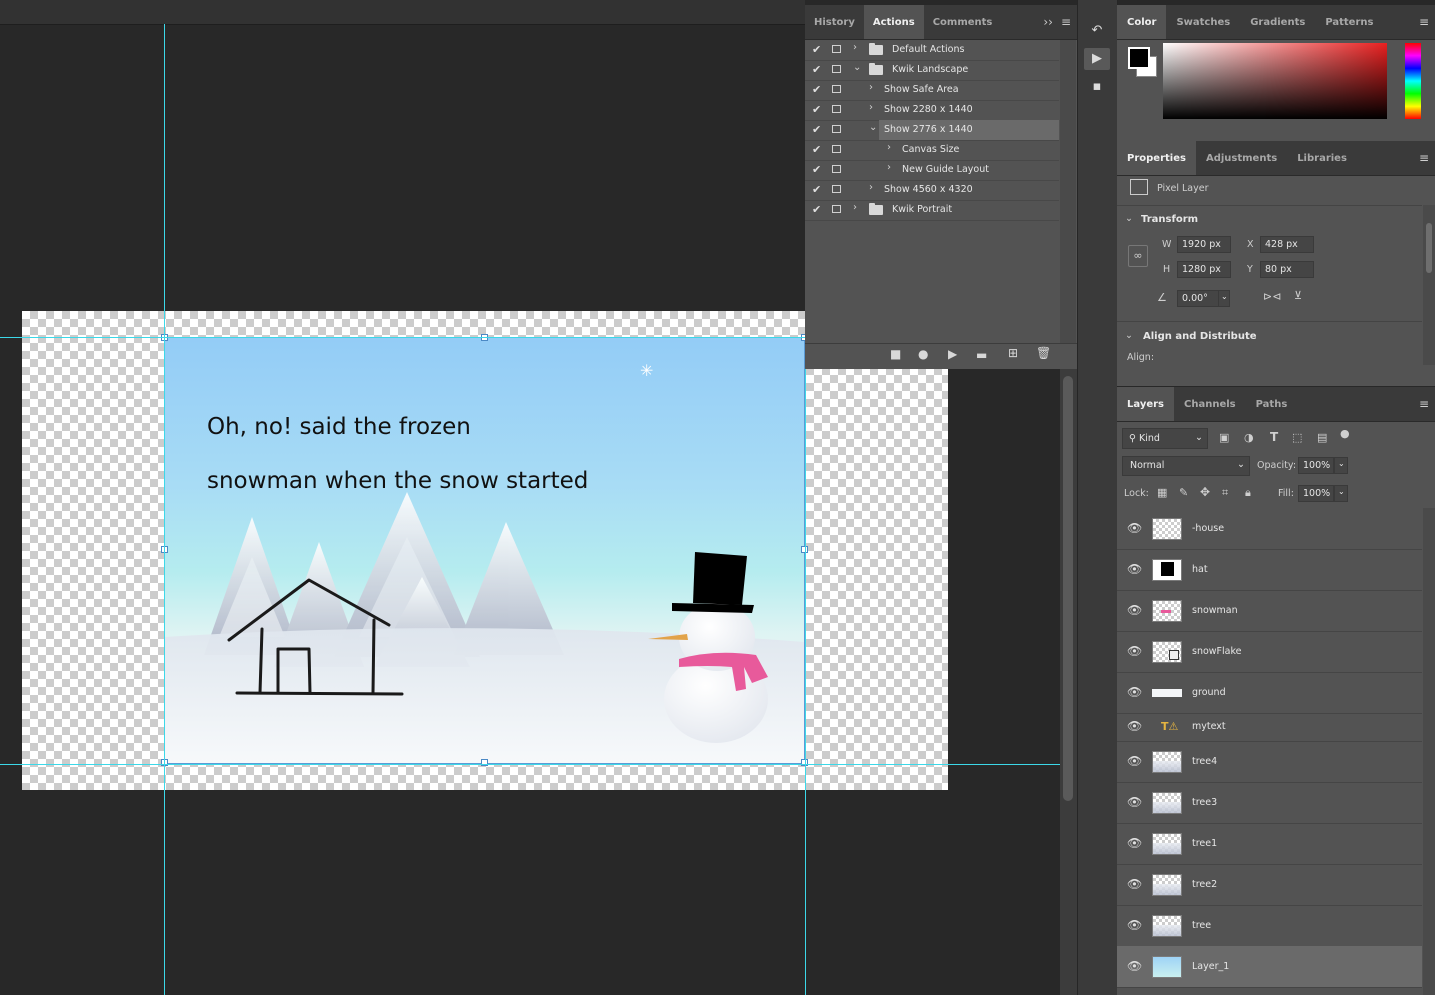  I want to click on layer-row: 👁︎ ground, so click(1269, 693).